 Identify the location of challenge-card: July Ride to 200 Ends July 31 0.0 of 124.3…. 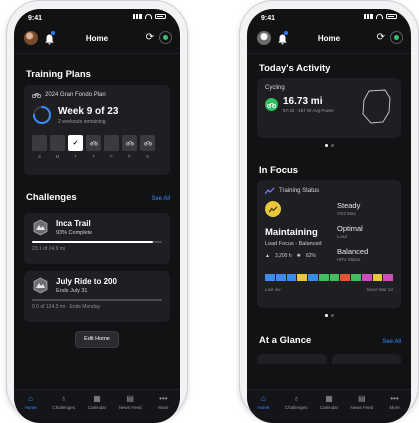
(97, 296).